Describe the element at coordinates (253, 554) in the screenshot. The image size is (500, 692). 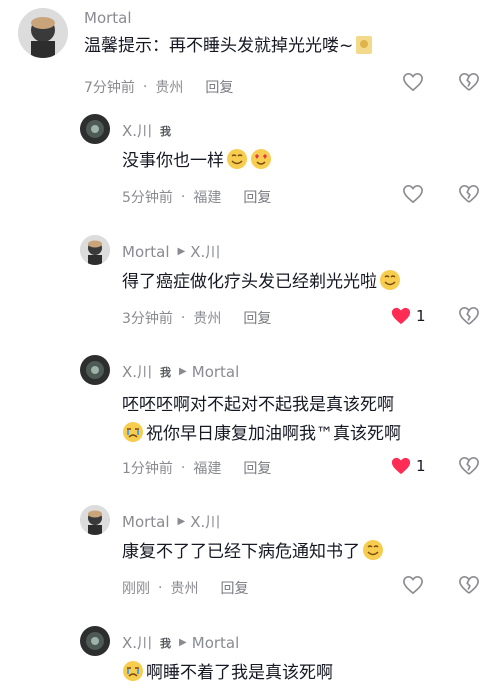
I see `comment-text: 康复不了了已经下病危通知书了` at that location.